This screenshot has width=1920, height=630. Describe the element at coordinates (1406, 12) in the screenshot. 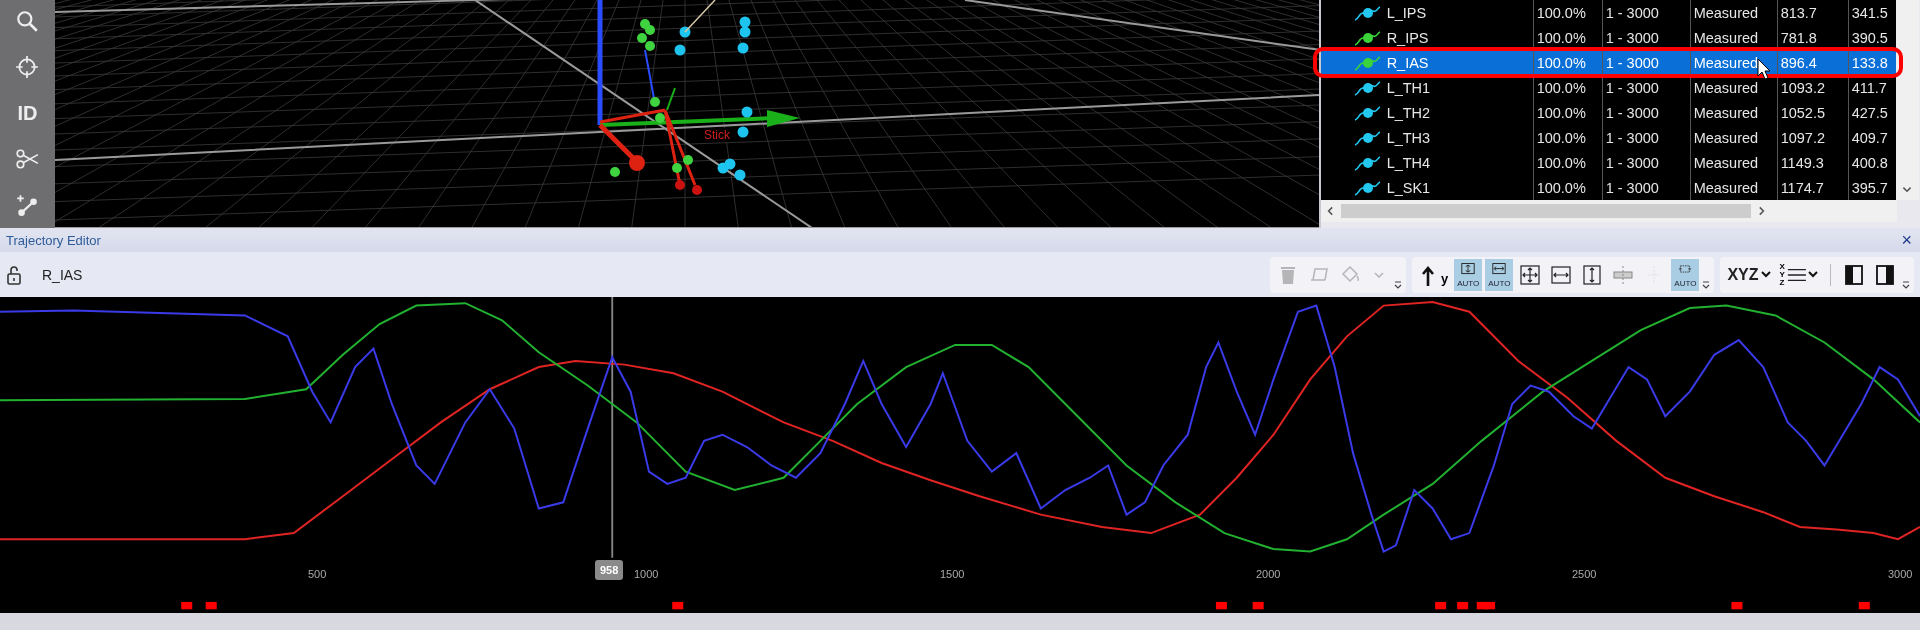

I see `marker-name: L_IPS` at that location.